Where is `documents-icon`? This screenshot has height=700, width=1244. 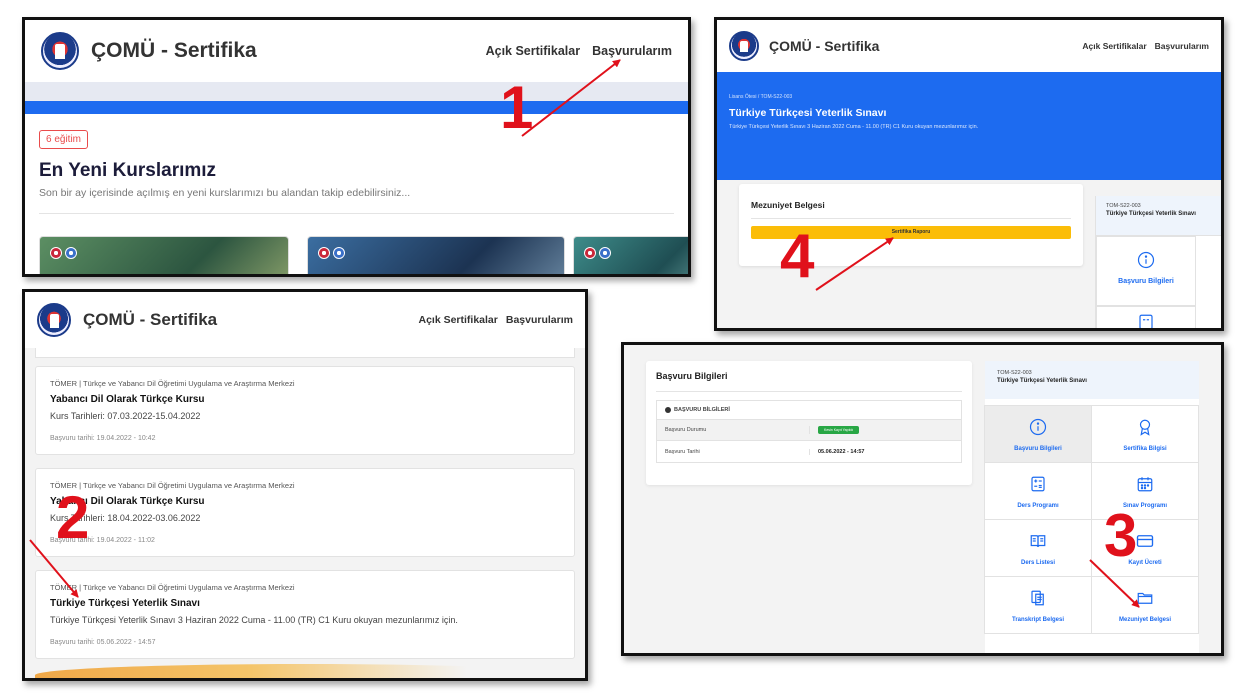 documents-icon is located at coordinates (1038, 598).